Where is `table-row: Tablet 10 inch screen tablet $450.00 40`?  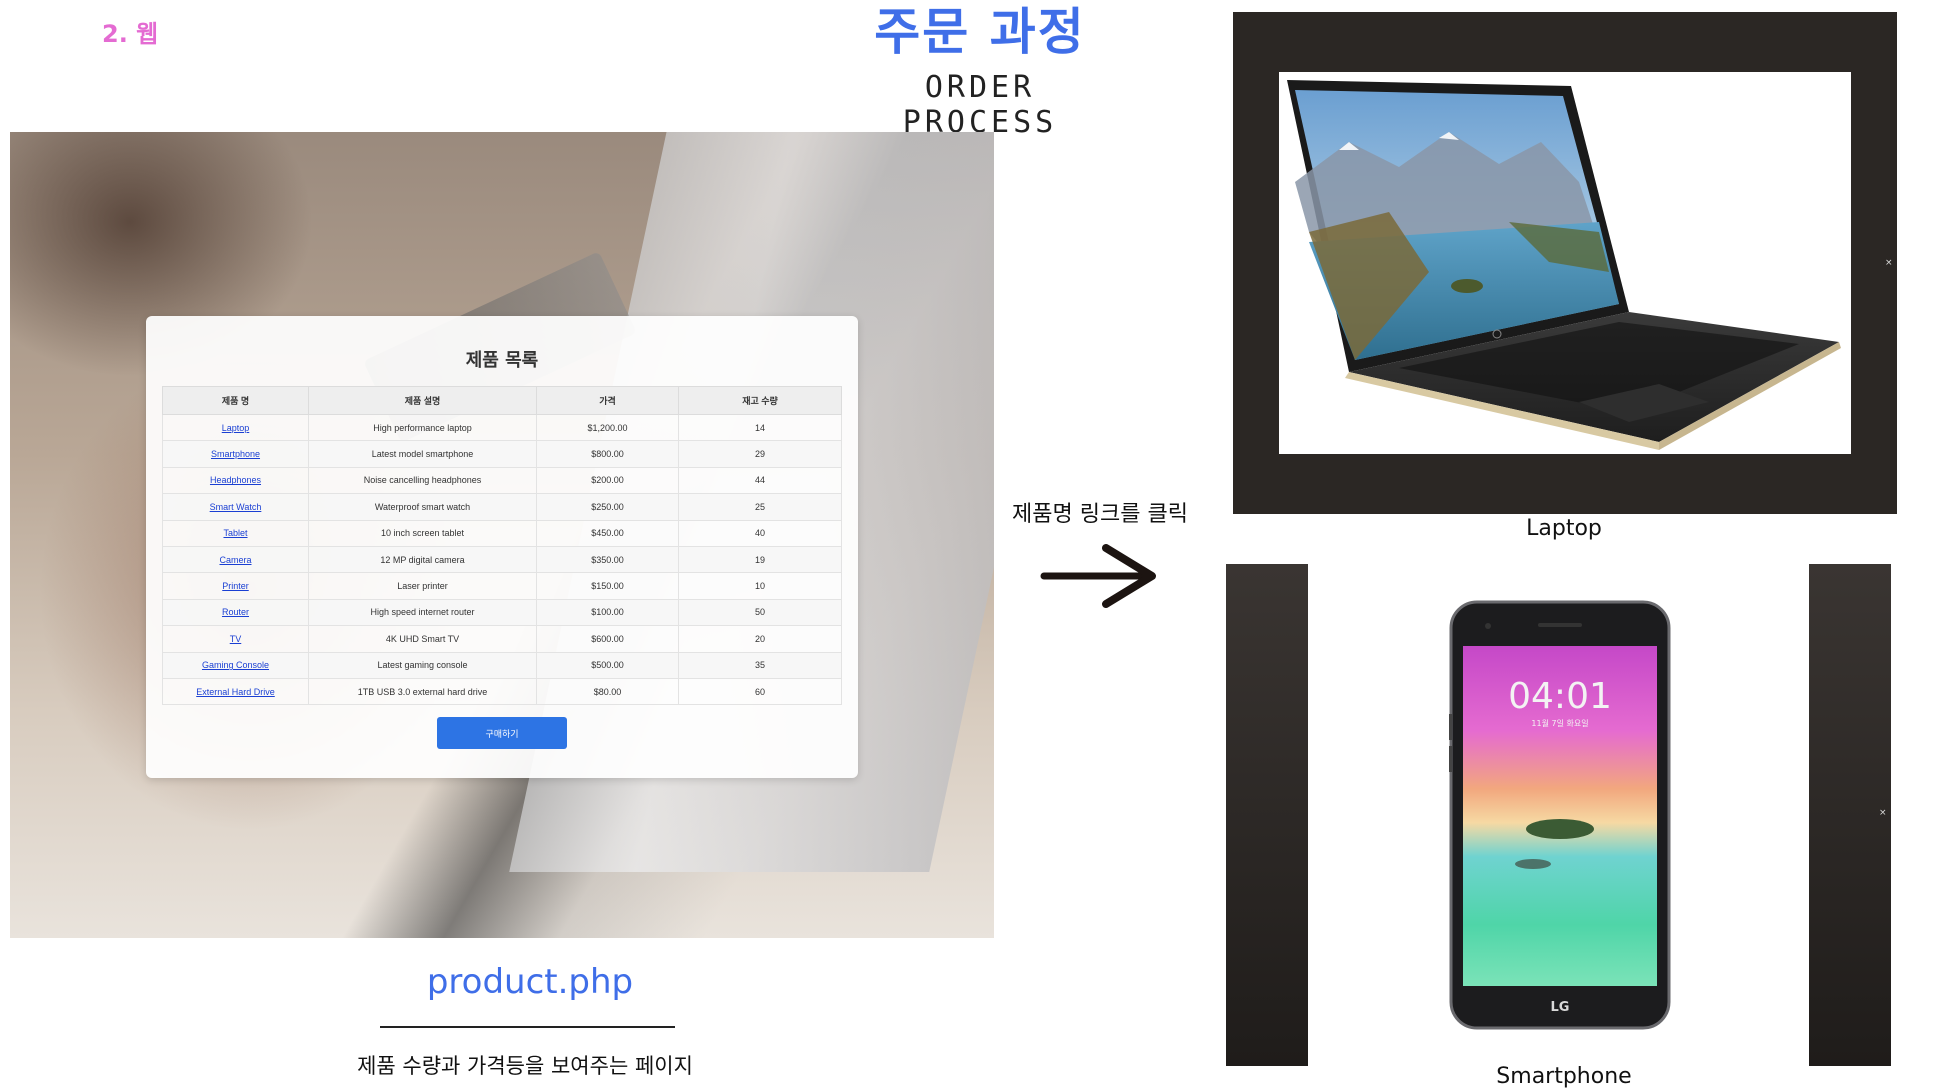
table-row: Tablet 10 inch screen tablet $450.00 40 is located at coordinates (502, 533).